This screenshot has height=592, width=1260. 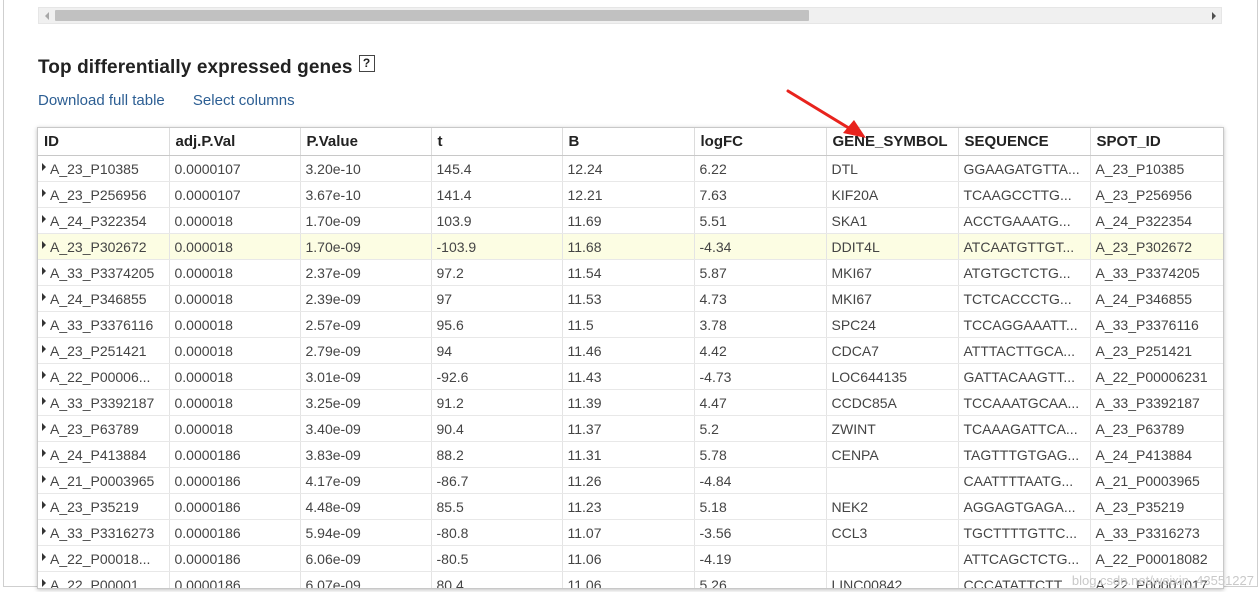 What do you see at coordinates (1024, 142) in the screenshot?
I see `column-header-sequence: SEQUENCE` at bounding box center [1024, 142].